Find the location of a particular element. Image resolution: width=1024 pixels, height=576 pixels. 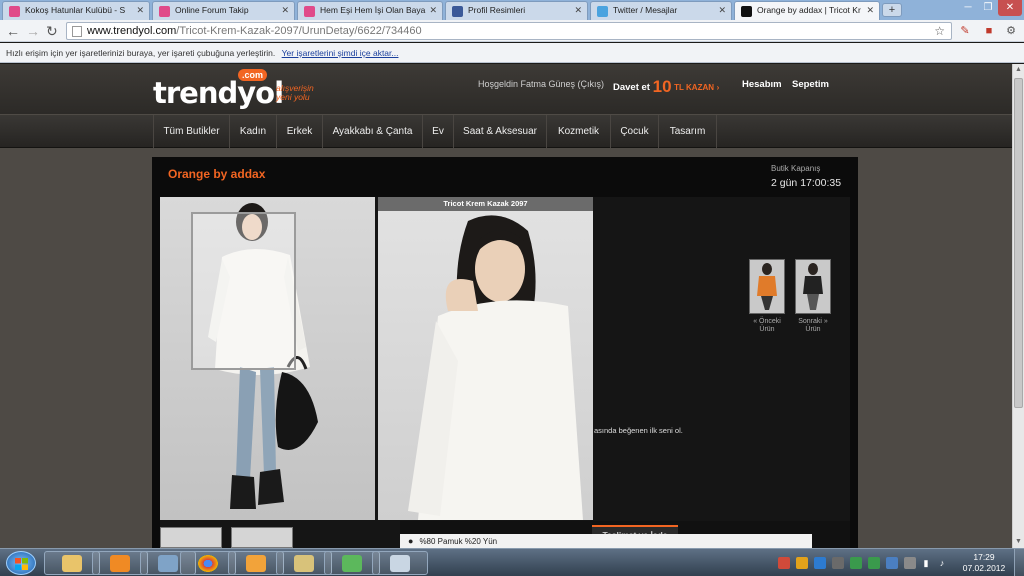

nav-item-all-boutiques: Tüm Butikler is located at coordinates (191, 131).